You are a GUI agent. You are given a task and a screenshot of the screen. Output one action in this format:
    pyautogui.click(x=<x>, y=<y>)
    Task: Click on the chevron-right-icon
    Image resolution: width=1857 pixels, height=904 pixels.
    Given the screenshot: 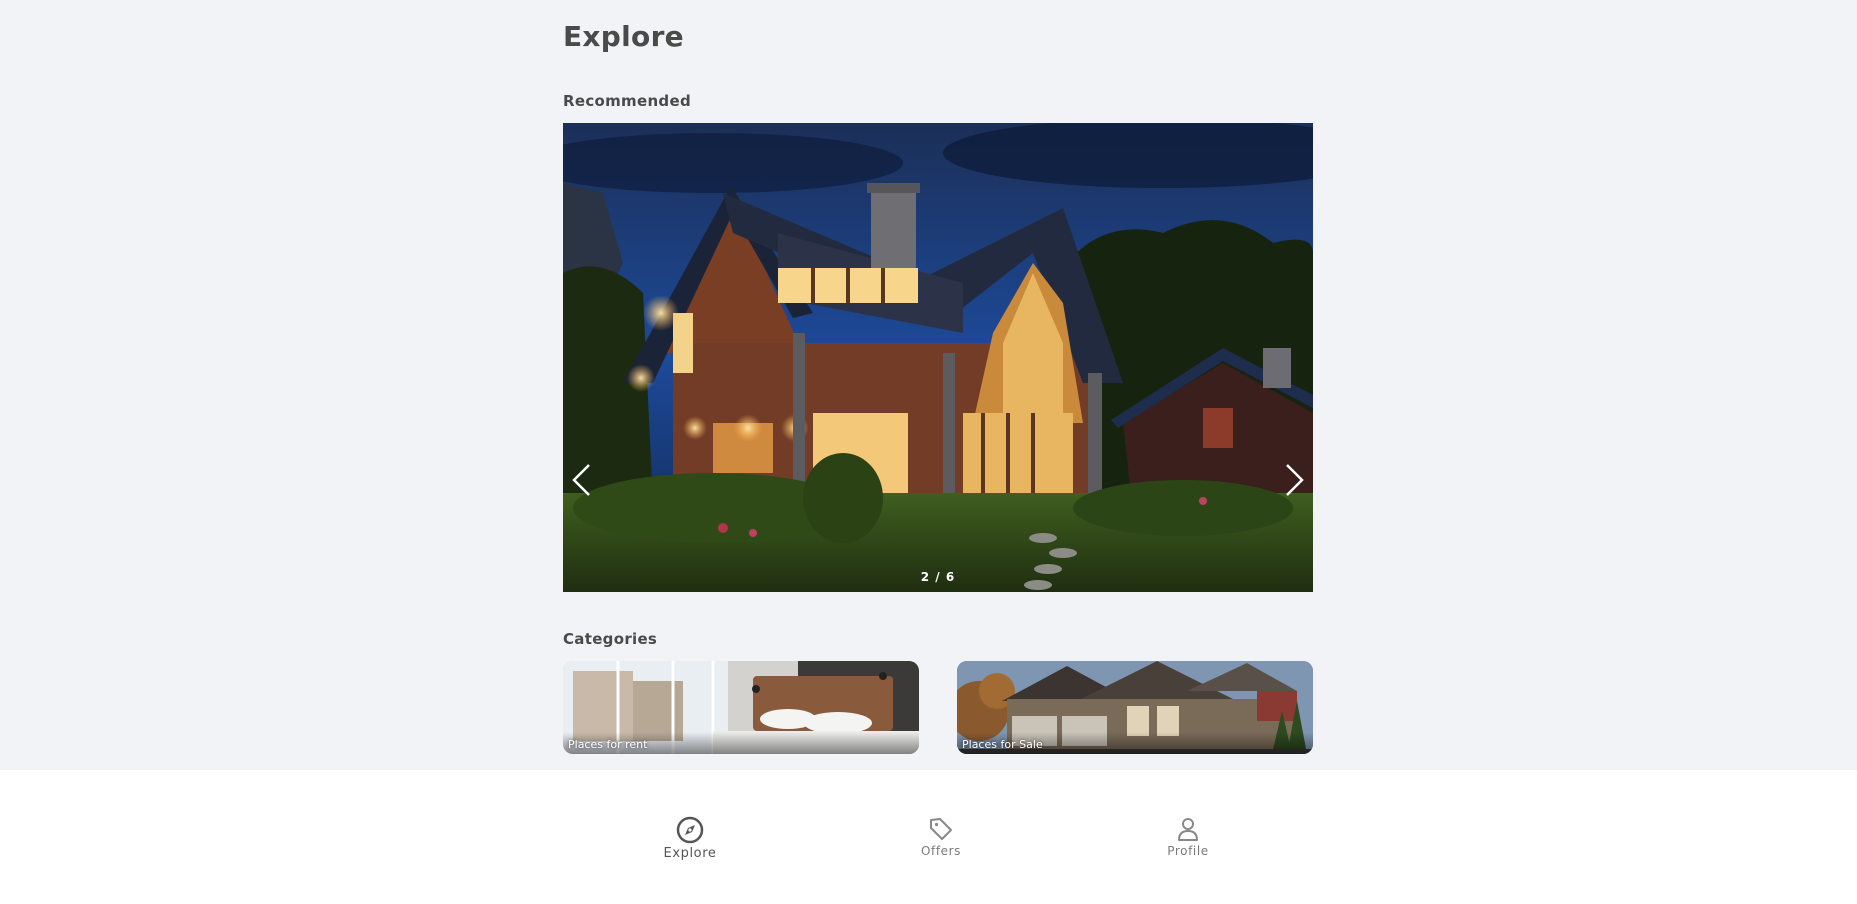 What is the action you would take?
    pyautogui.click(x=1295, y=480)
    